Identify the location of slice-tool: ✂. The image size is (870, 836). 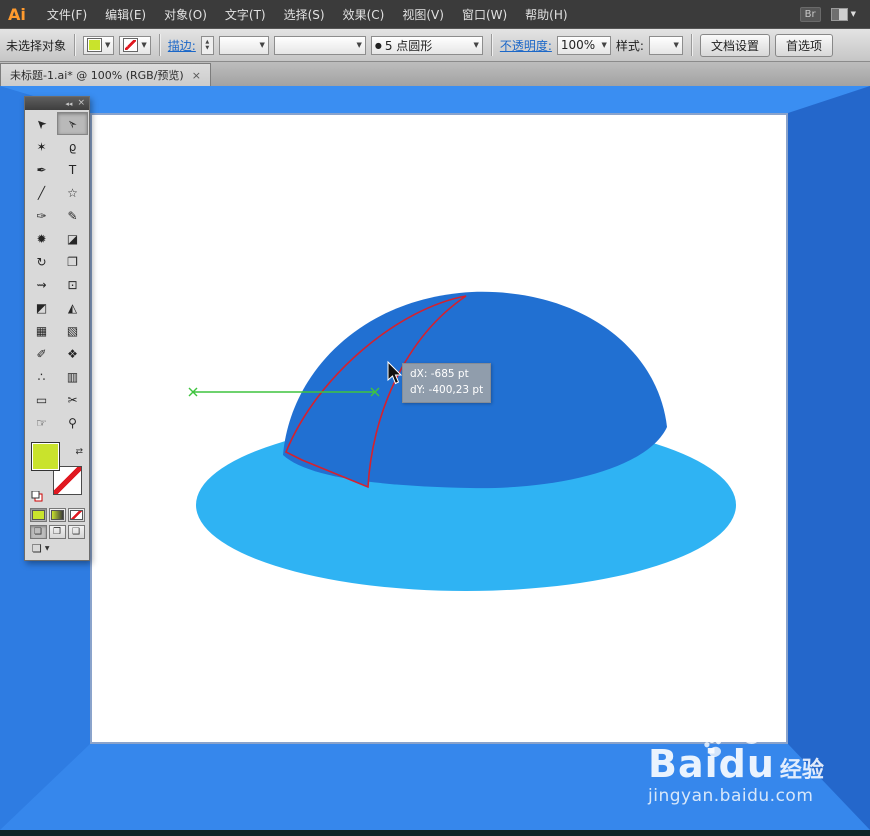
(72, 399).